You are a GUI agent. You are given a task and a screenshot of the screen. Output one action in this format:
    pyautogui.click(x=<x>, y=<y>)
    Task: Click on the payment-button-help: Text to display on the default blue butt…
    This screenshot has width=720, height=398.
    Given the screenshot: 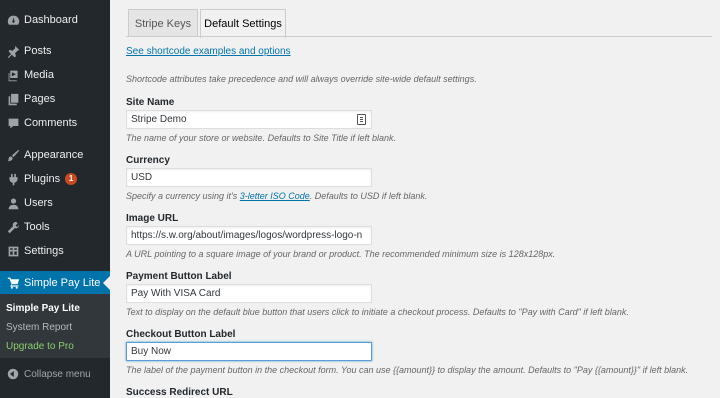 What is the action you would take?
    pyautogui.click(x=377, y=312)
    